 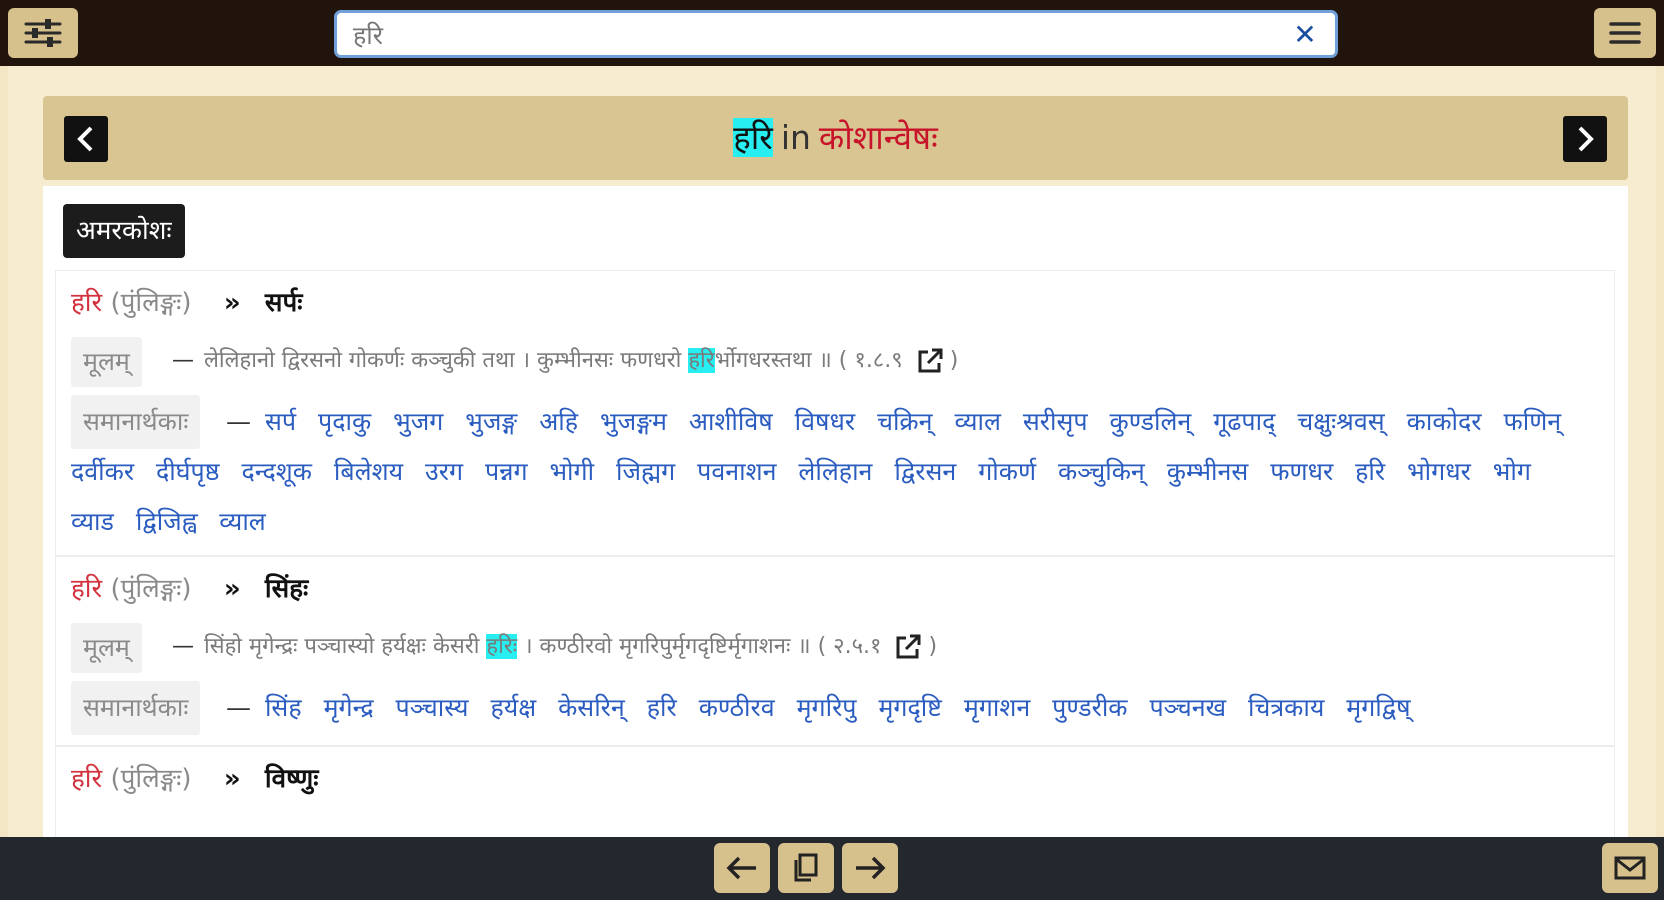 I want to click on synonym-link: पञ्चास्य, so click(x=432, y=707).